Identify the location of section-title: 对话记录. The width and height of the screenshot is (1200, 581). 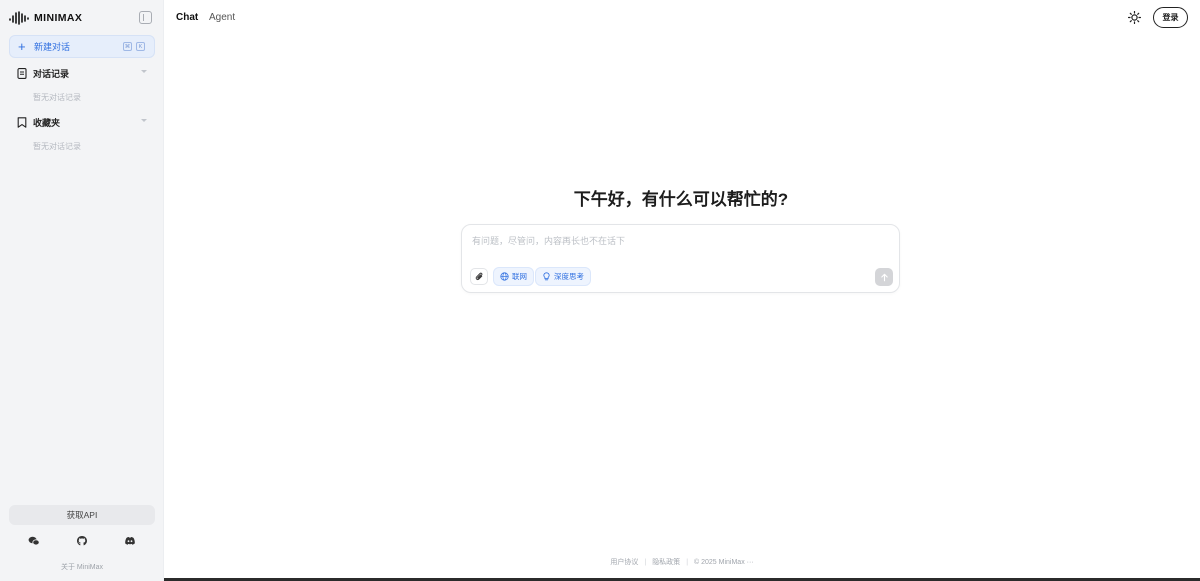
(51, 73).